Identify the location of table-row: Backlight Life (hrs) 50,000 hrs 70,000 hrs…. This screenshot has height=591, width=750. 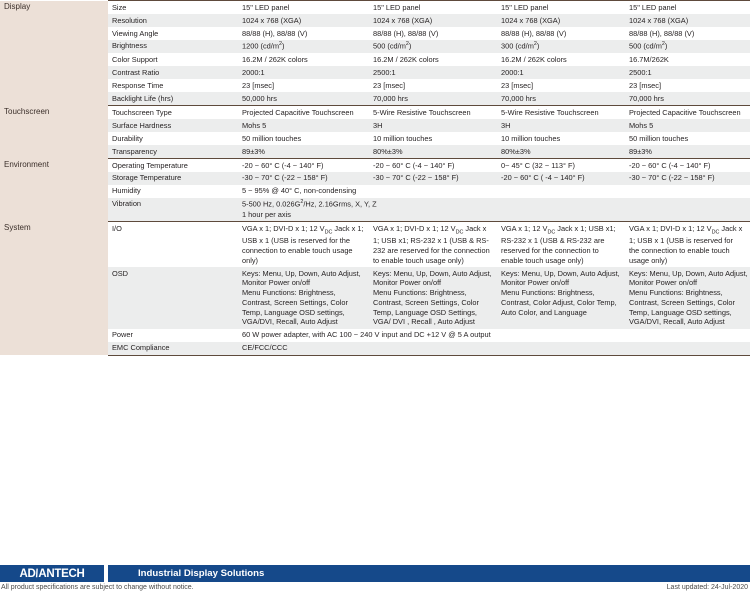
(375, 99).